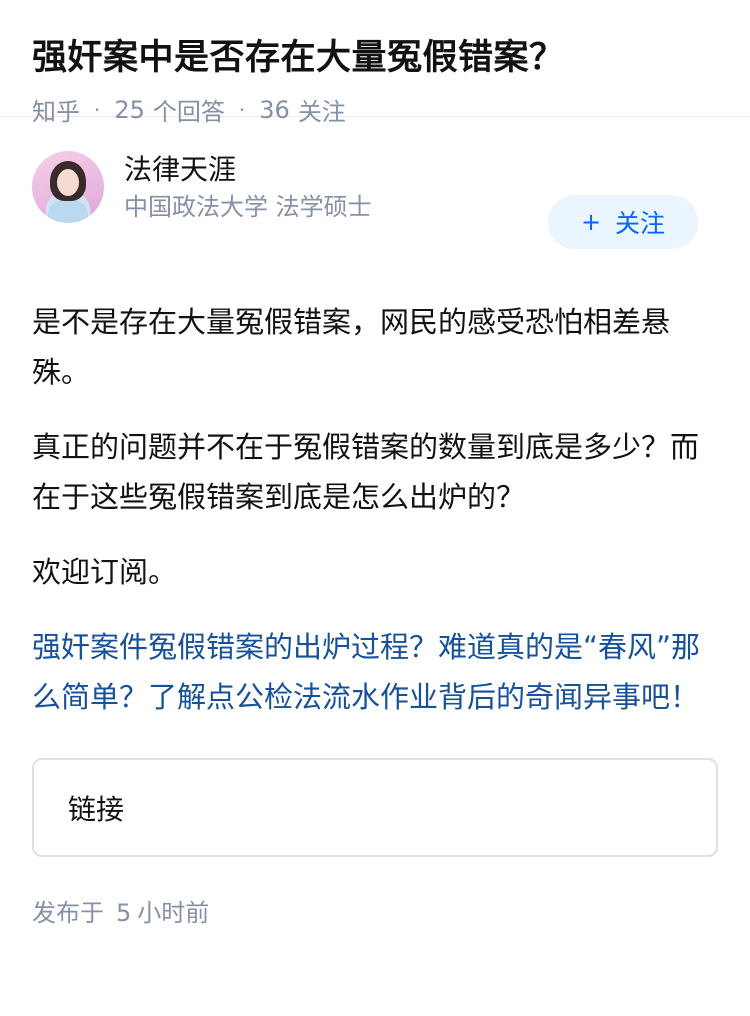  I want to click on published-count: 5, so click(124, 913).